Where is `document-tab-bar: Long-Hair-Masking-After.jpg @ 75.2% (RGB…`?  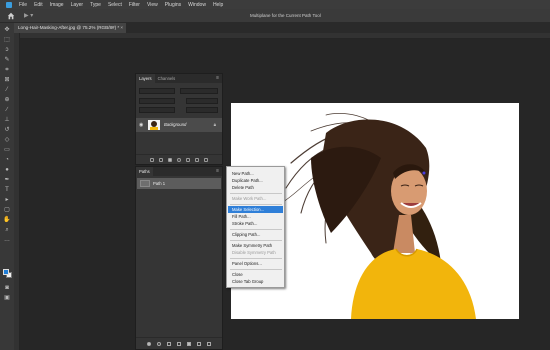
document-tab-bar: Long-Hair-Masking-After.jpg @ 75.2% (RGB… is located at coordinates (282, 28).